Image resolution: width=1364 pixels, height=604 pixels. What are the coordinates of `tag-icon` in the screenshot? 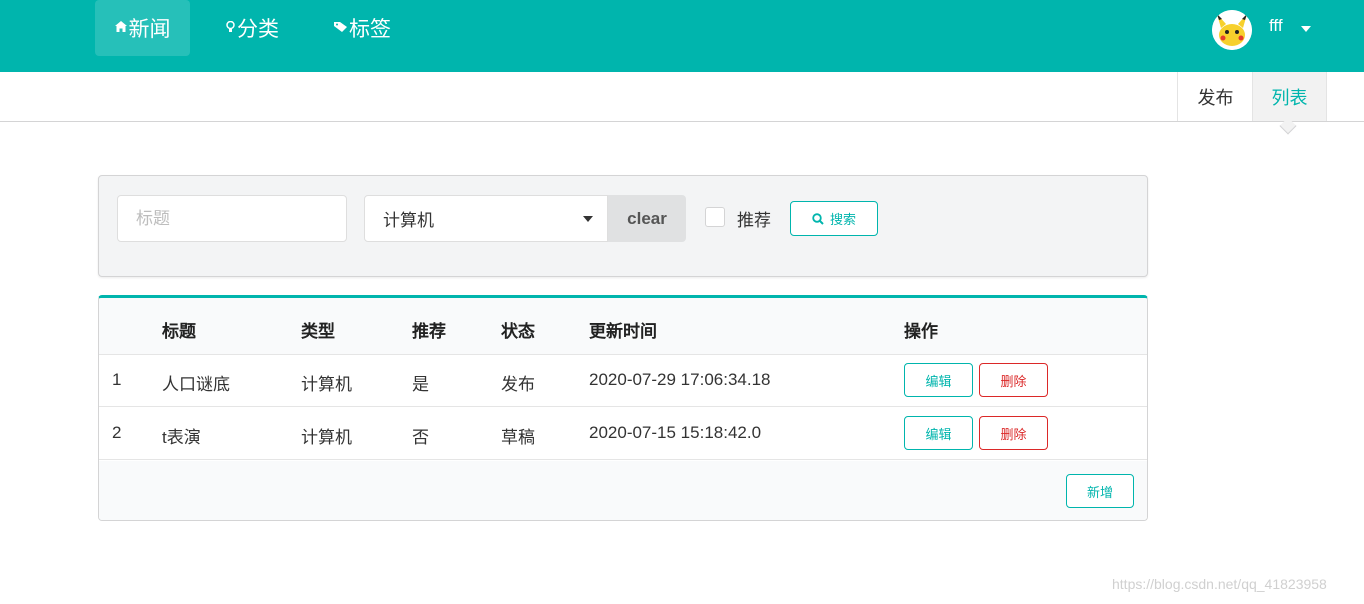 It's located at (340, 28).